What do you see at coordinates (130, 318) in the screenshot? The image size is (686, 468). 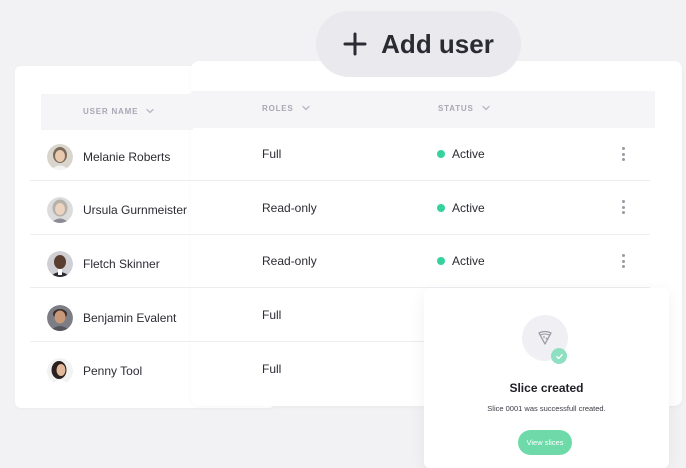 I see `user-name: Benjamin Evalent` at bounding box center [130, 318].